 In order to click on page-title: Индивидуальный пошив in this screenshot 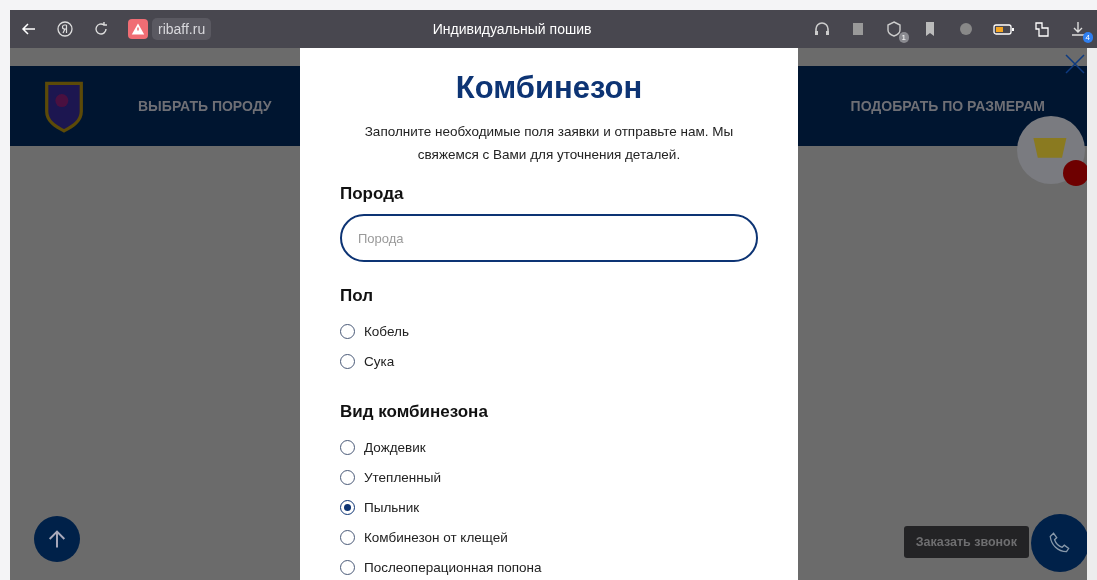, I will do `click(512, 29)`.